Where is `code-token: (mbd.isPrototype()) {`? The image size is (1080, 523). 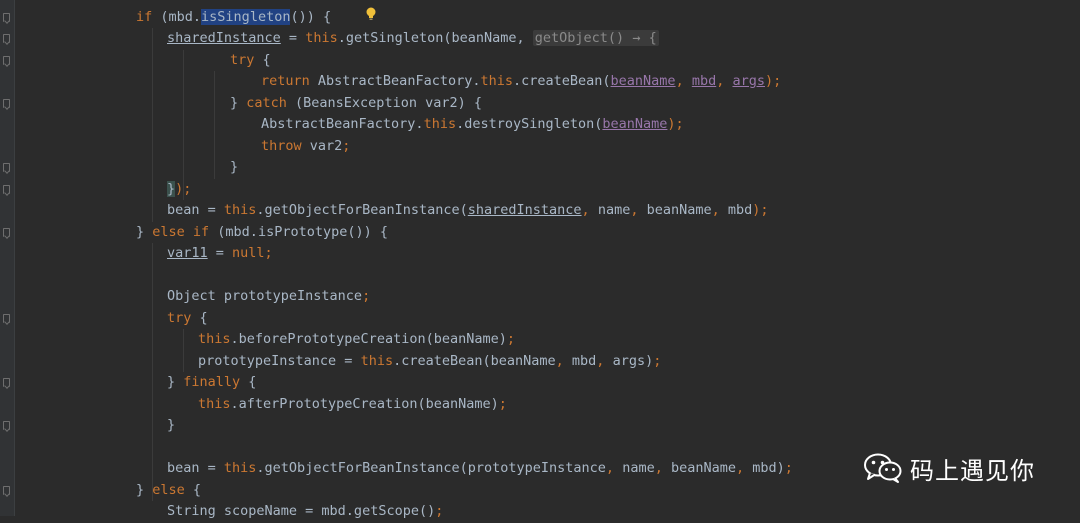 code-token: (mbd.isPrototype()) { is located at coordinates (298, 231).